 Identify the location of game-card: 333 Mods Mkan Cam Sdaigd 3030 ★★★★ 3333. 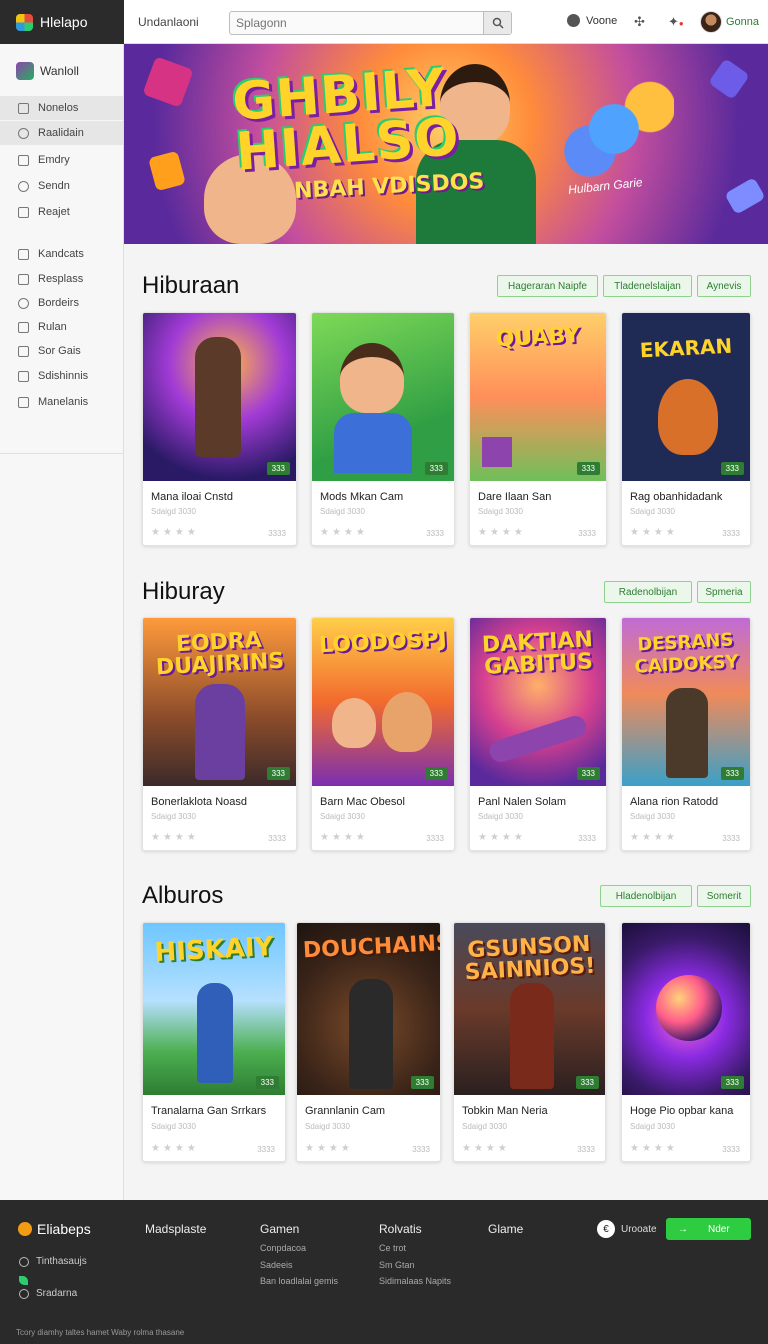
(383, 429).